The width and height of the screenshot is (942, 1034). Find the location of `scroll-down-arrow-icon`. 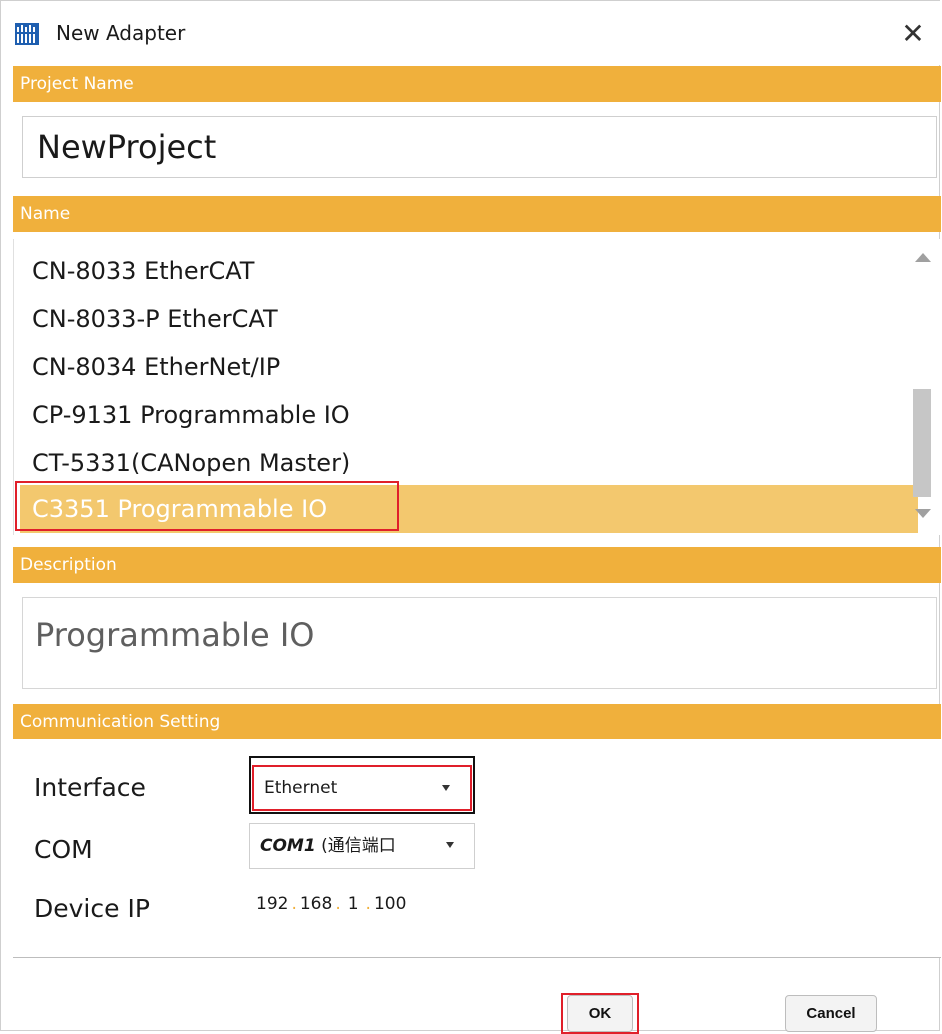

scroll-down-arrow-icon is located at coordinates (923, 513).